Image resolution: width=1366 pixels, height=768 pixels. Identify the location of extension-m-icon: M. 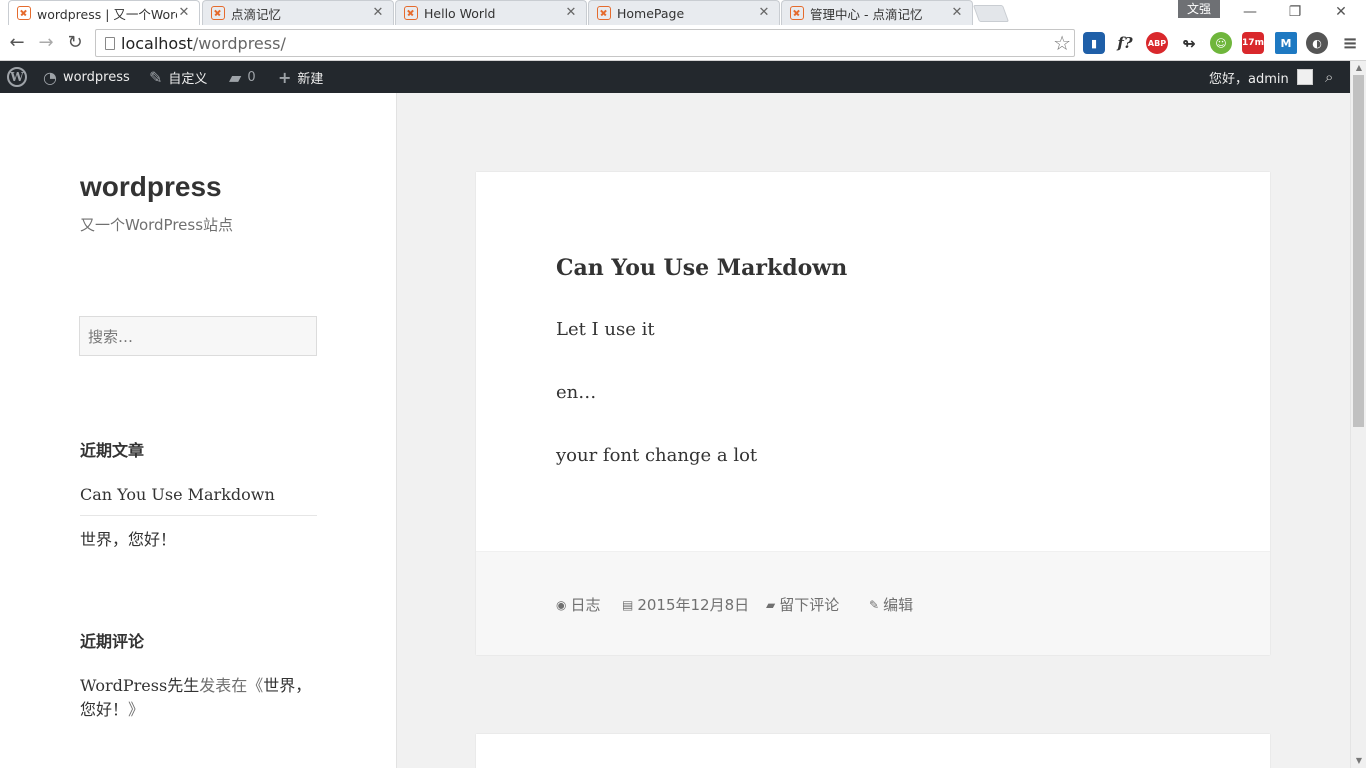
(1286, 43).